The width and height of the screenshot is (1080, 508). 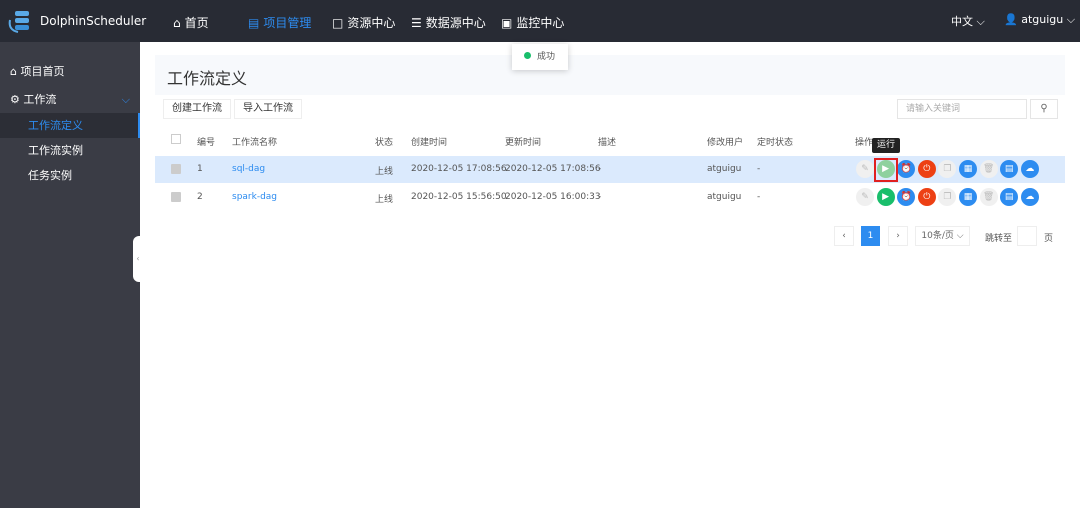 I want to click on user-icon: 👤, so click(x=1011, y=19).